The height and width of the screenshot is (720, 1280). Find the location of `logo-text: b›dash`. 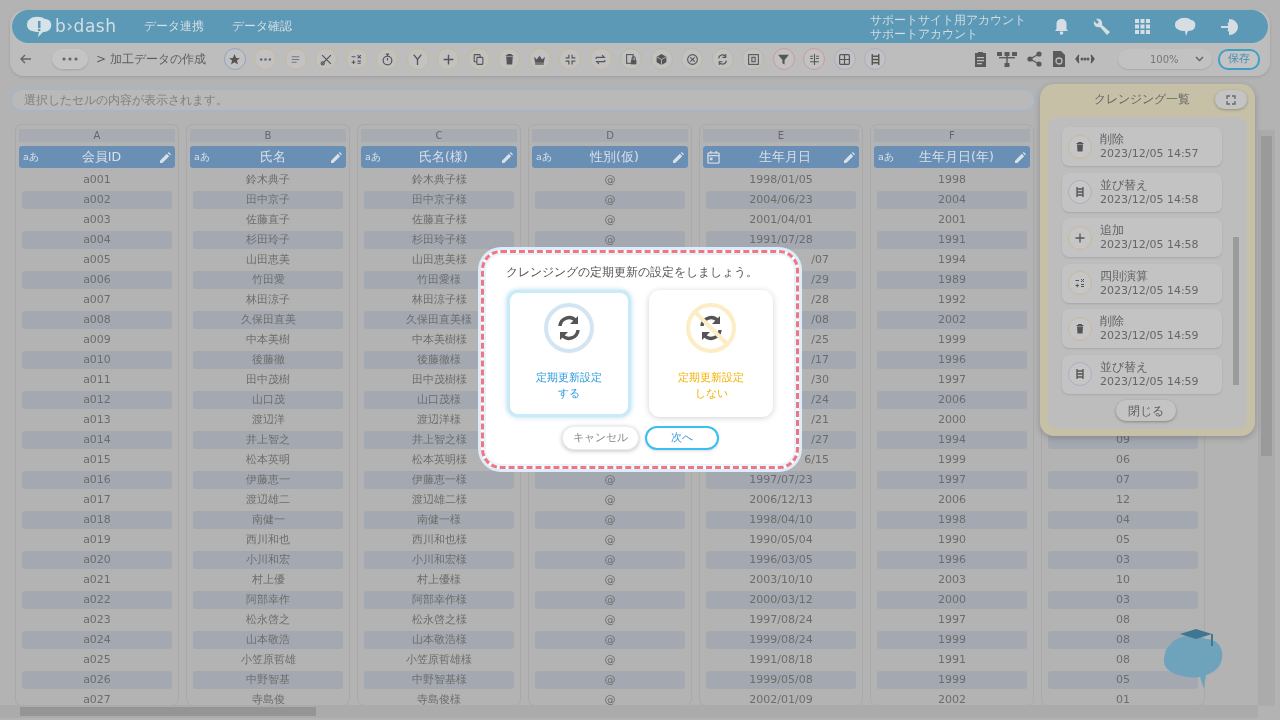

logo-text: b›dash is located at coordinates (86, 26).